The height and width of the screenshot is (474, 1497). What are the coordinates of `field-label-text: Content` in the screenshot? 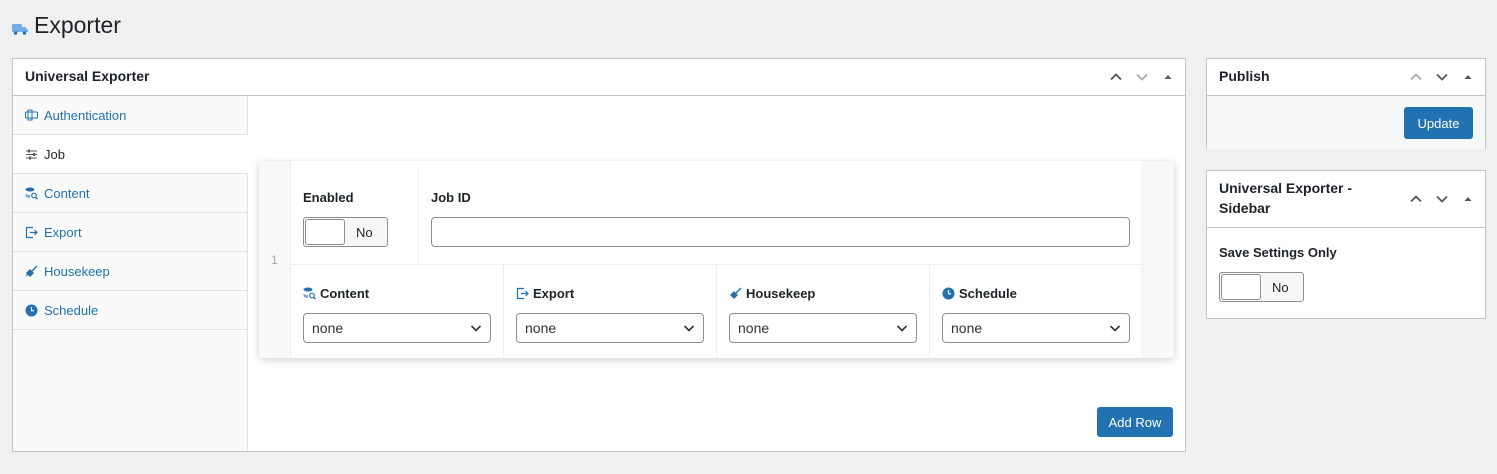 It's located at (345, 293).